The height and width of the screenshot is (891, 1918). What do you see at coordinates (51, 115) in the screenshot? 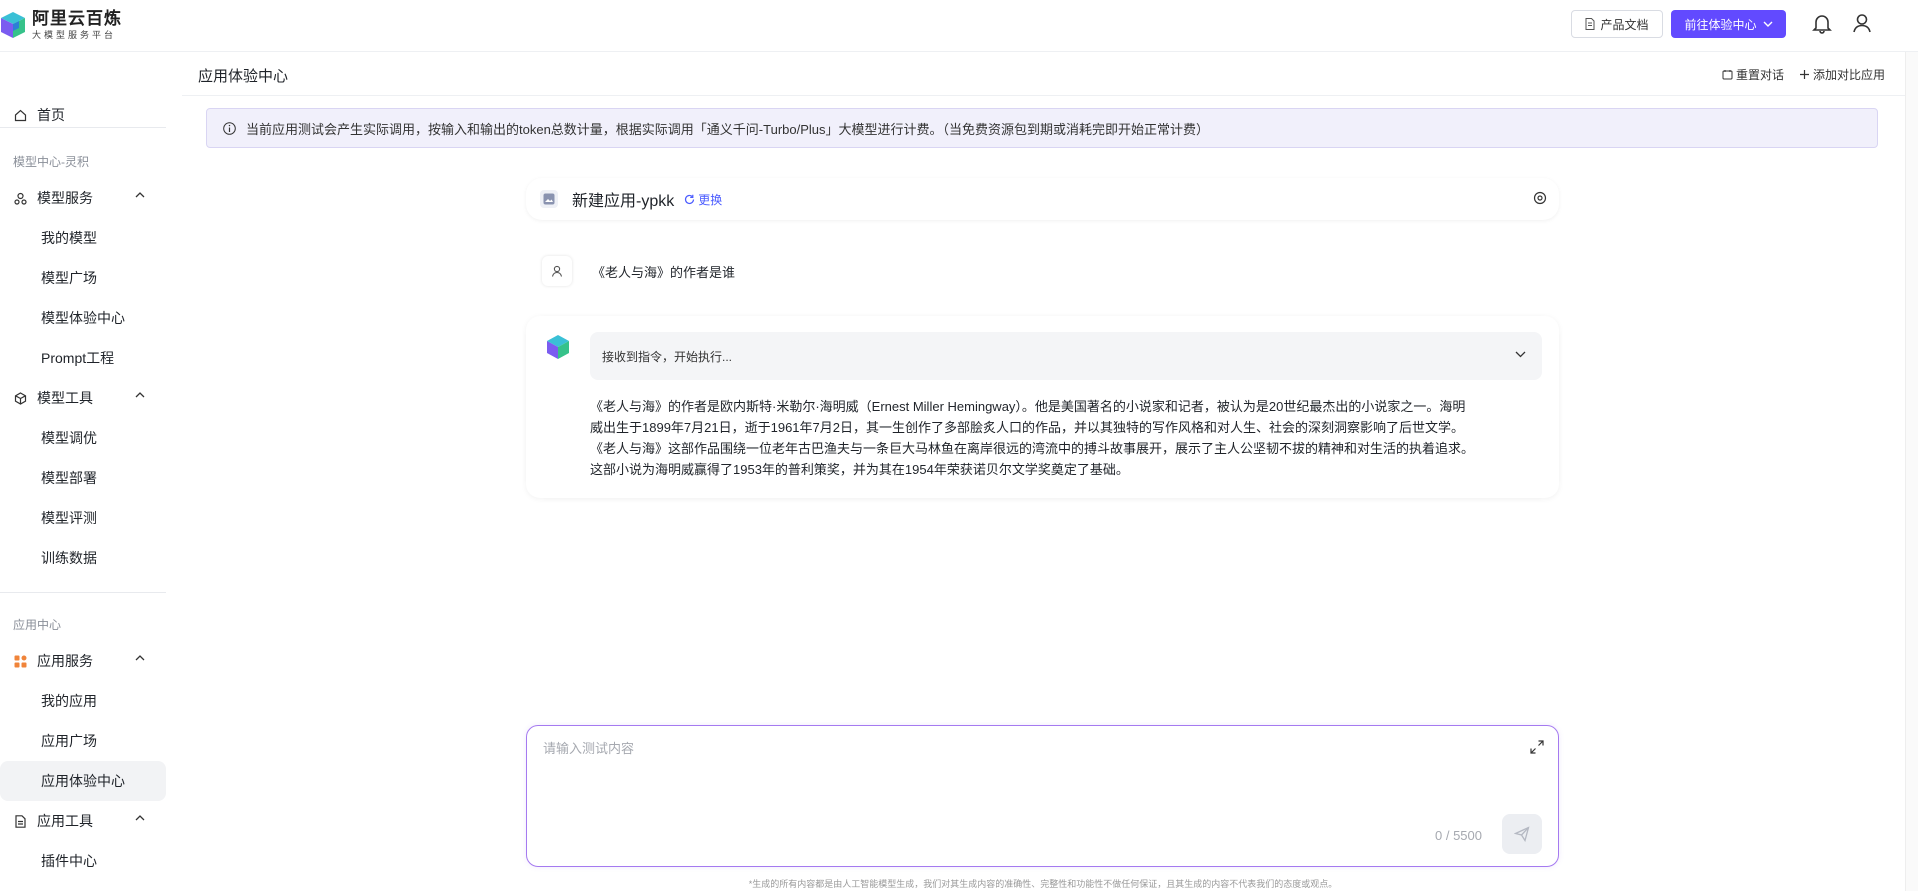
I see `sidebar-item-home-label: 首页` at bounding box center [51, 115].